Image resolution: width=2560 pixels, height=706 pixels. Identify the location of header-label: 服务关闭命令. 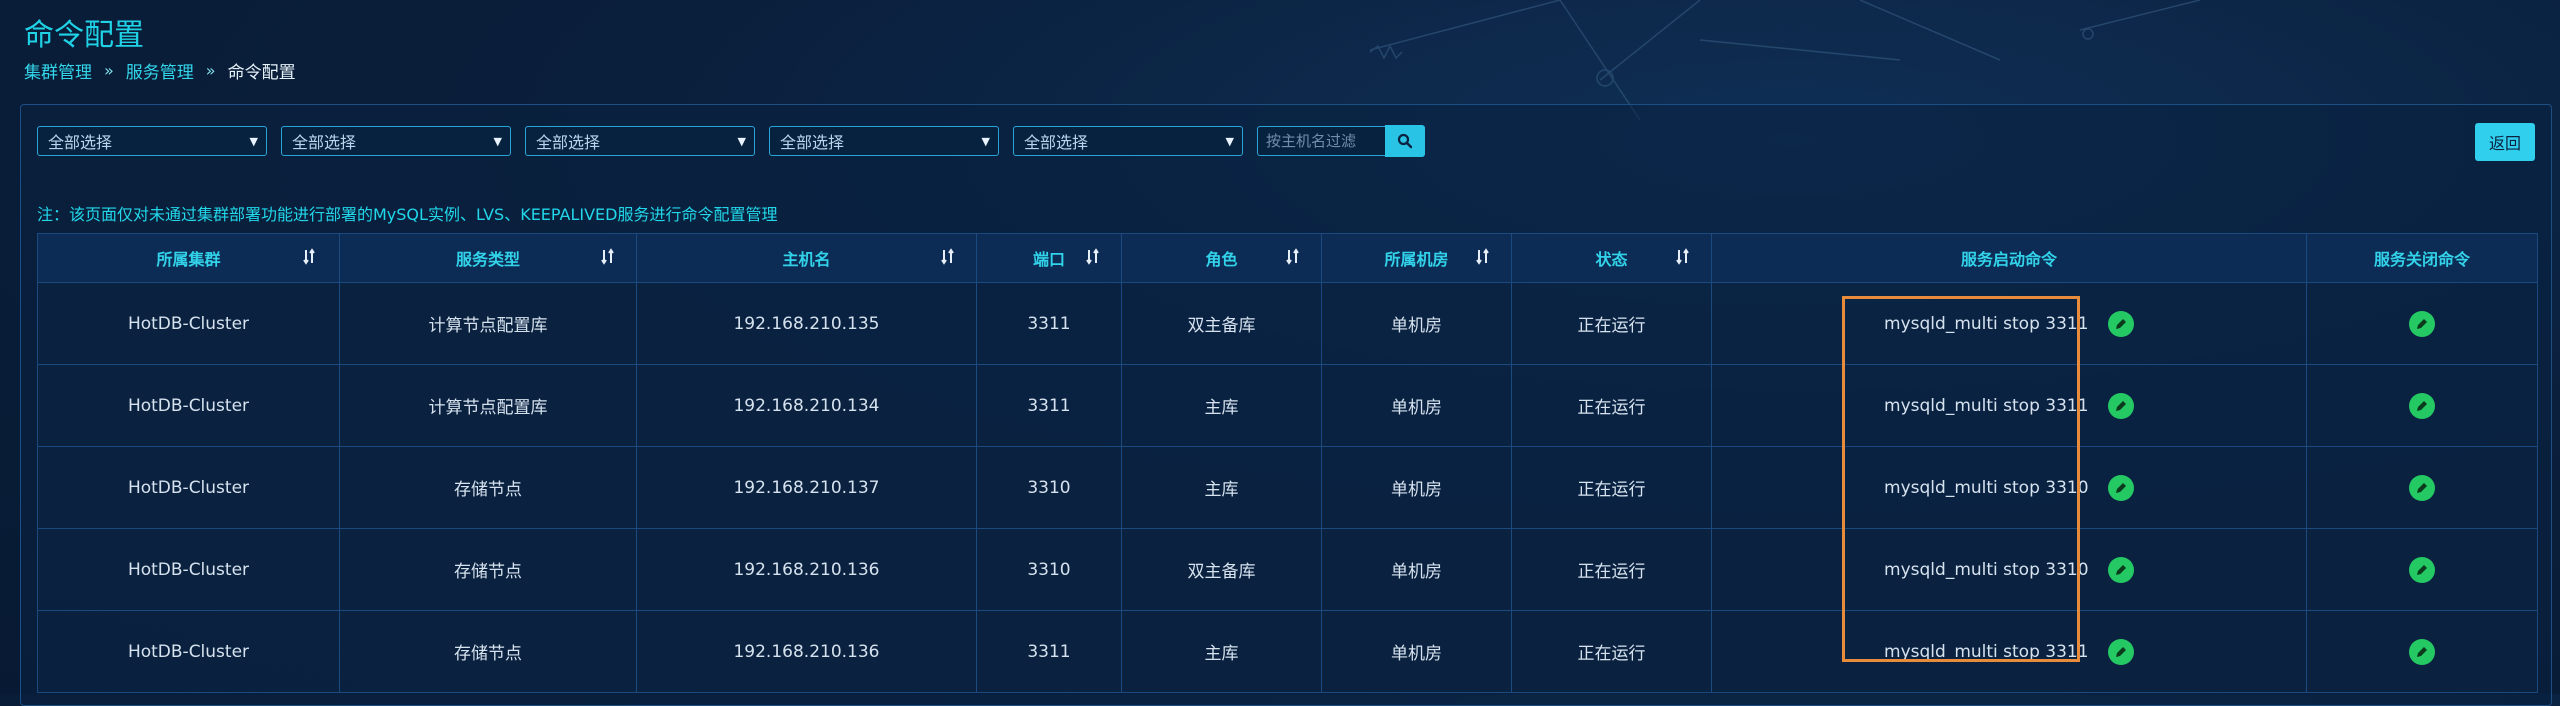
(2421, 259).